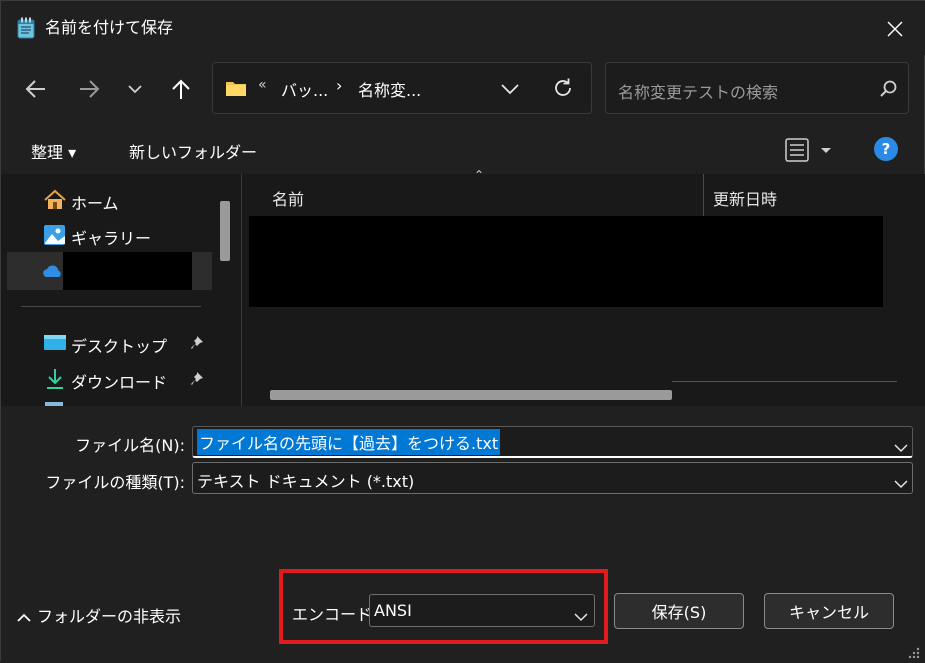 Image resolution: width=925 pixels, height=663 pixels. I want to click on sidebar-item-onedrive, so click(109, 271).